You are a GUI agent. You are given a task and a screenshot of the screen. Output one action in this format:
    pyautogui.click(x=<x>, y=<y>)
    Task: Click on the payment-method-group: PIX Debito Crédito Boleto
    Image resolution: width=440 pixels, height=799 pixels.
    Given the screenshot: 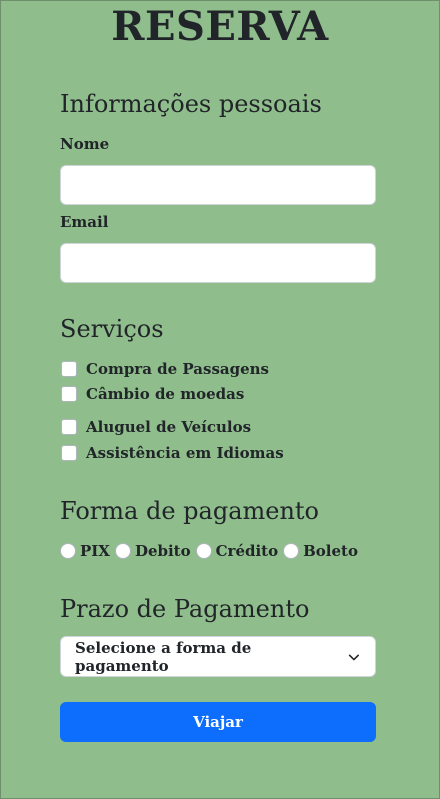 What is the action you would take?
    pyautogui.click(x=211, y=551)
    